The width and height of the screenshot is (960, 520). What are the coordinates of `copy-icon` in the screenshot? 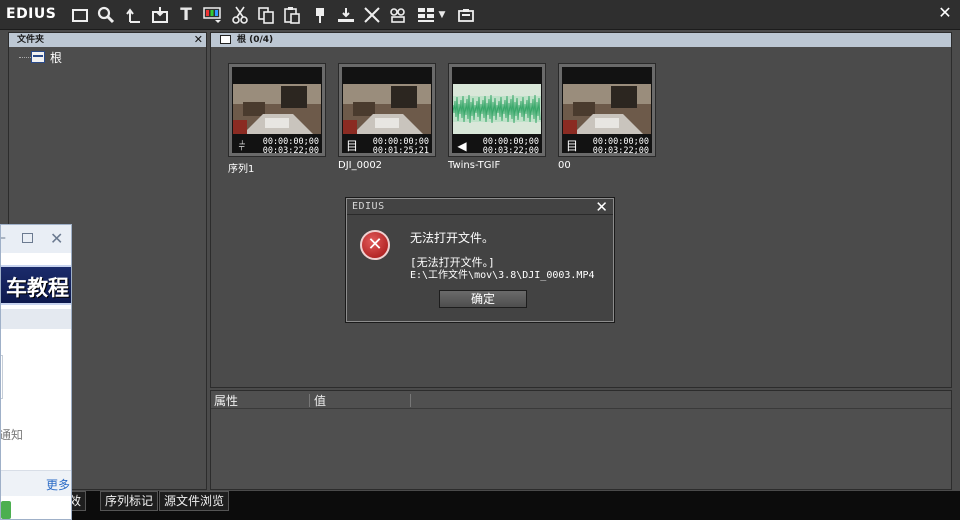 It's located at (266, 15).